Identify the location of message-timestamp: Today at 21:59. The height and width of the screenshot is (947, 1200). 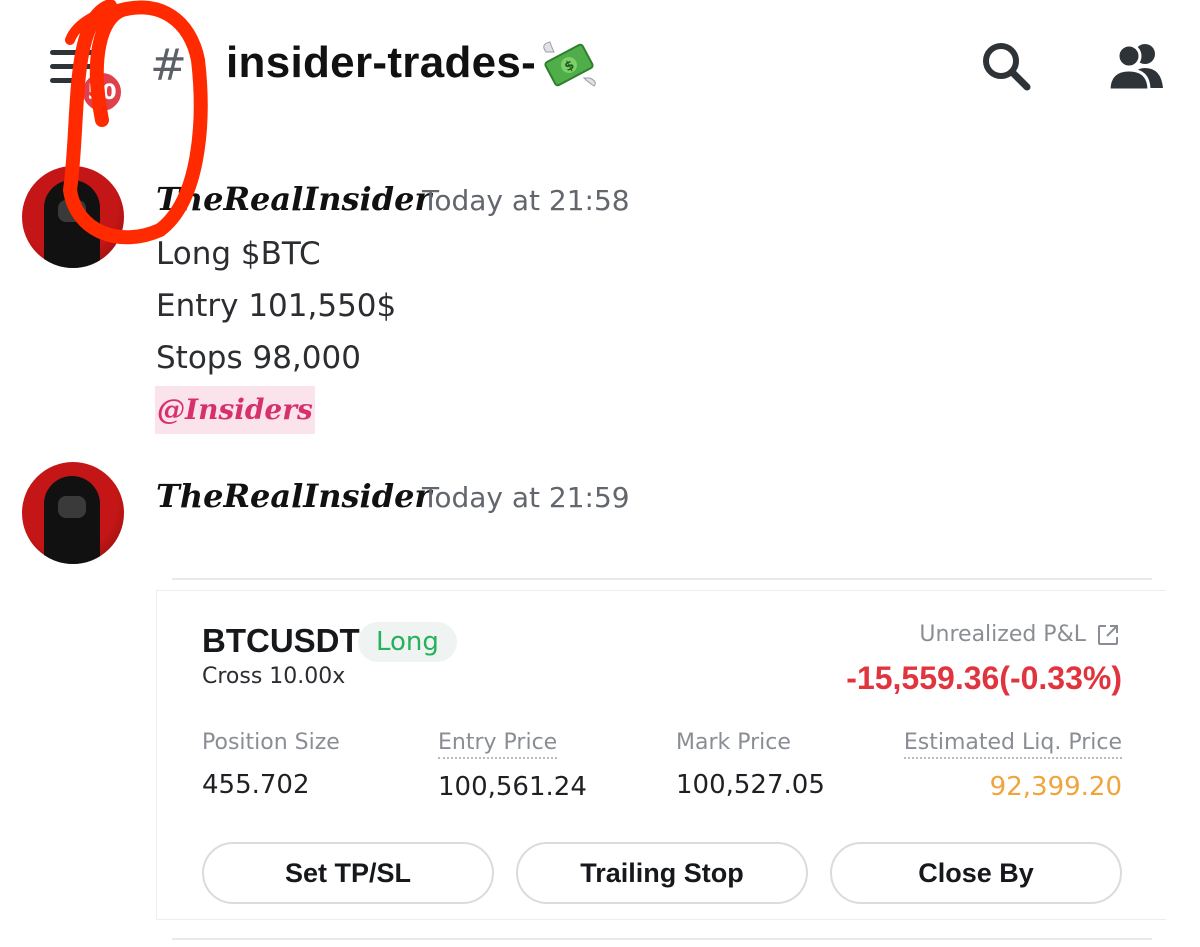
(526, 497).